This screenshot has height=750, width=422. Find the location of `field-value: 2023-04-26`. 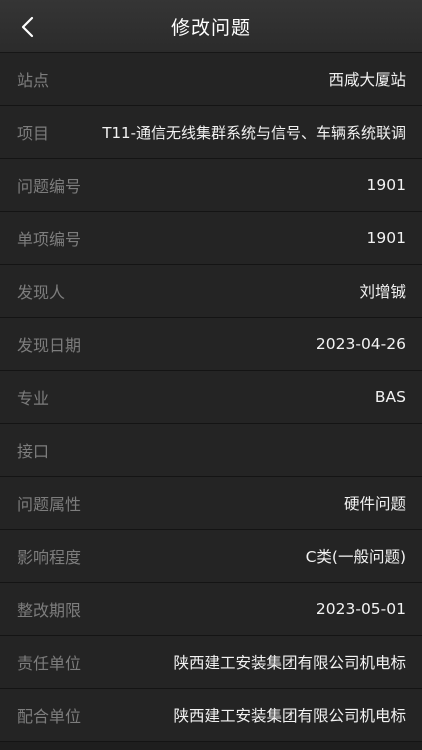

field-value: 2023-04-26 is located at coordinates (360, 344).